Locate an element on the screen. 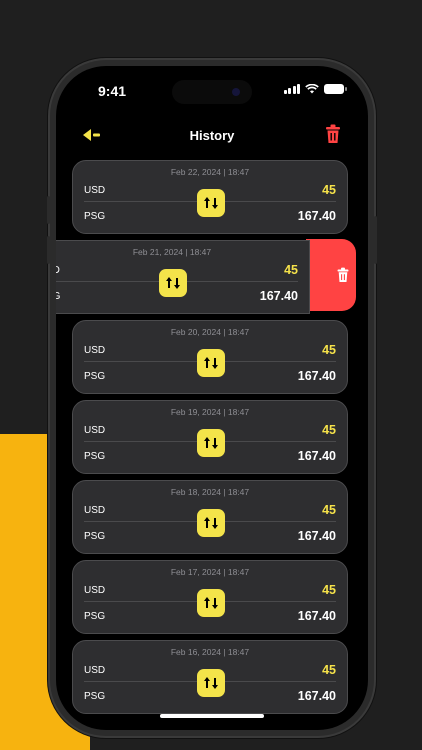  wifi-icon is located at coordinates (312, 89).